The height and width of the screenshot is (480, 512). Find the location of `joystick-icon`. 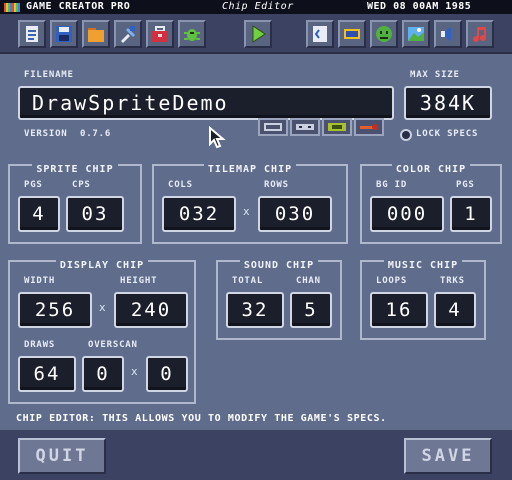

joystick-icon is located at coordinates (369, 127).